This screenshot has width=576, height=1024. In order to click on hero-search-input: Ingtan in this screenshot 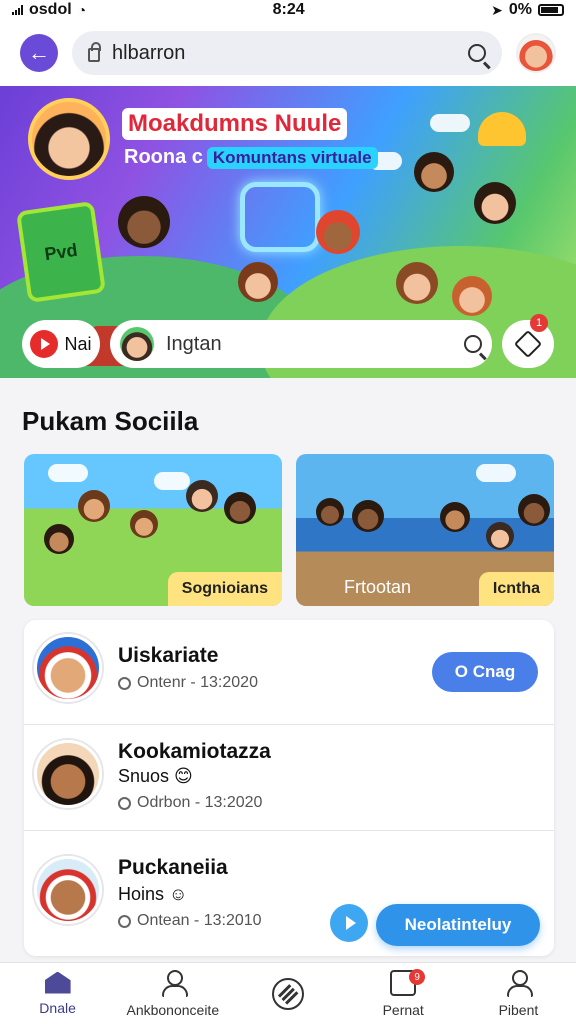, I will do `click(301, 344)`.